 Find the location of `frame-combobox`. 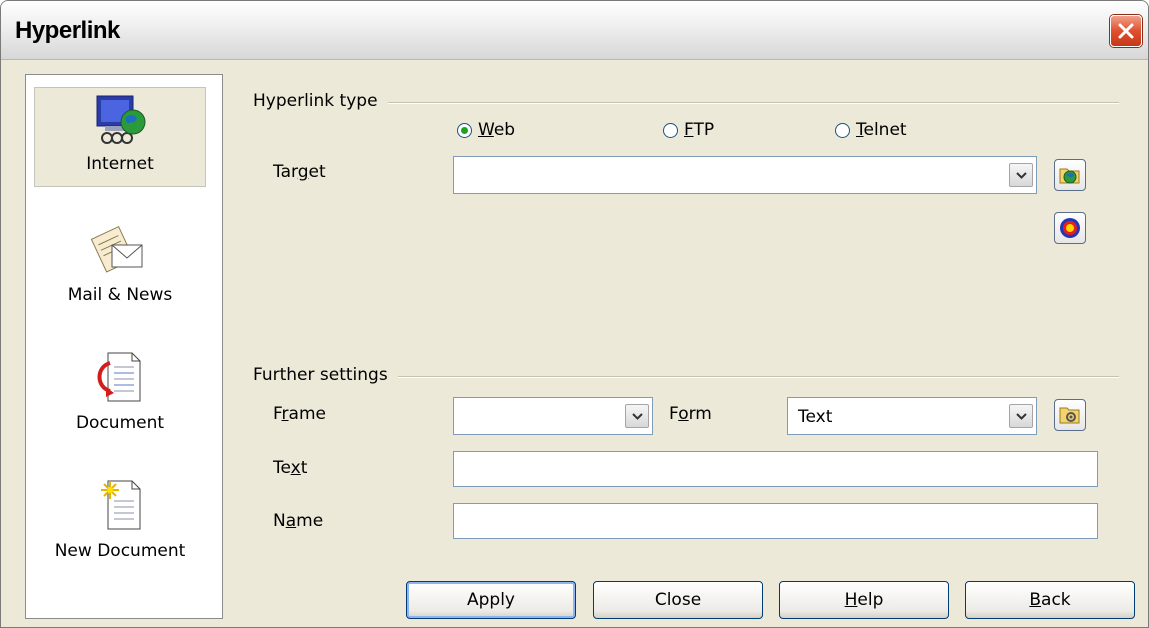

frame-combobox is located at coordinates (553, 416).